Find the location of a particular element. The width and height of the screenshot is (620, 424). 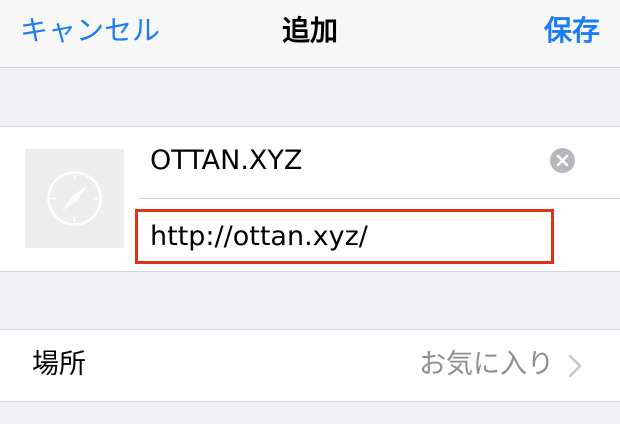

url-highlight-box is located at coordinates (344, 236).